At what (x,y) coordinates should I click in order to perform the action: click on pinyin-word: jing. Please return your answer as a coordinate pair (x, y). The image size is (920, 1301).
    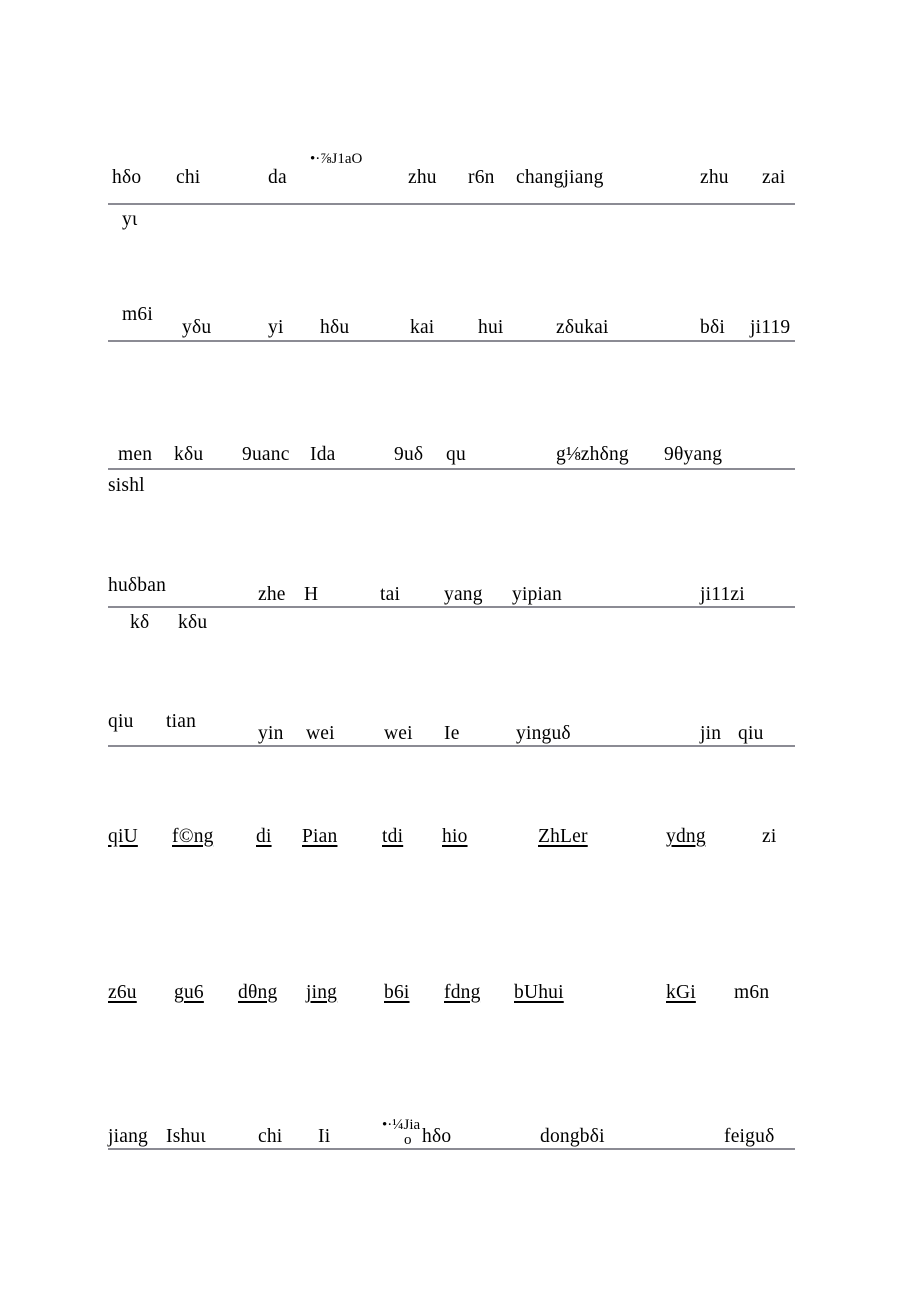
    Looking at the image, I should click on (322, 992).